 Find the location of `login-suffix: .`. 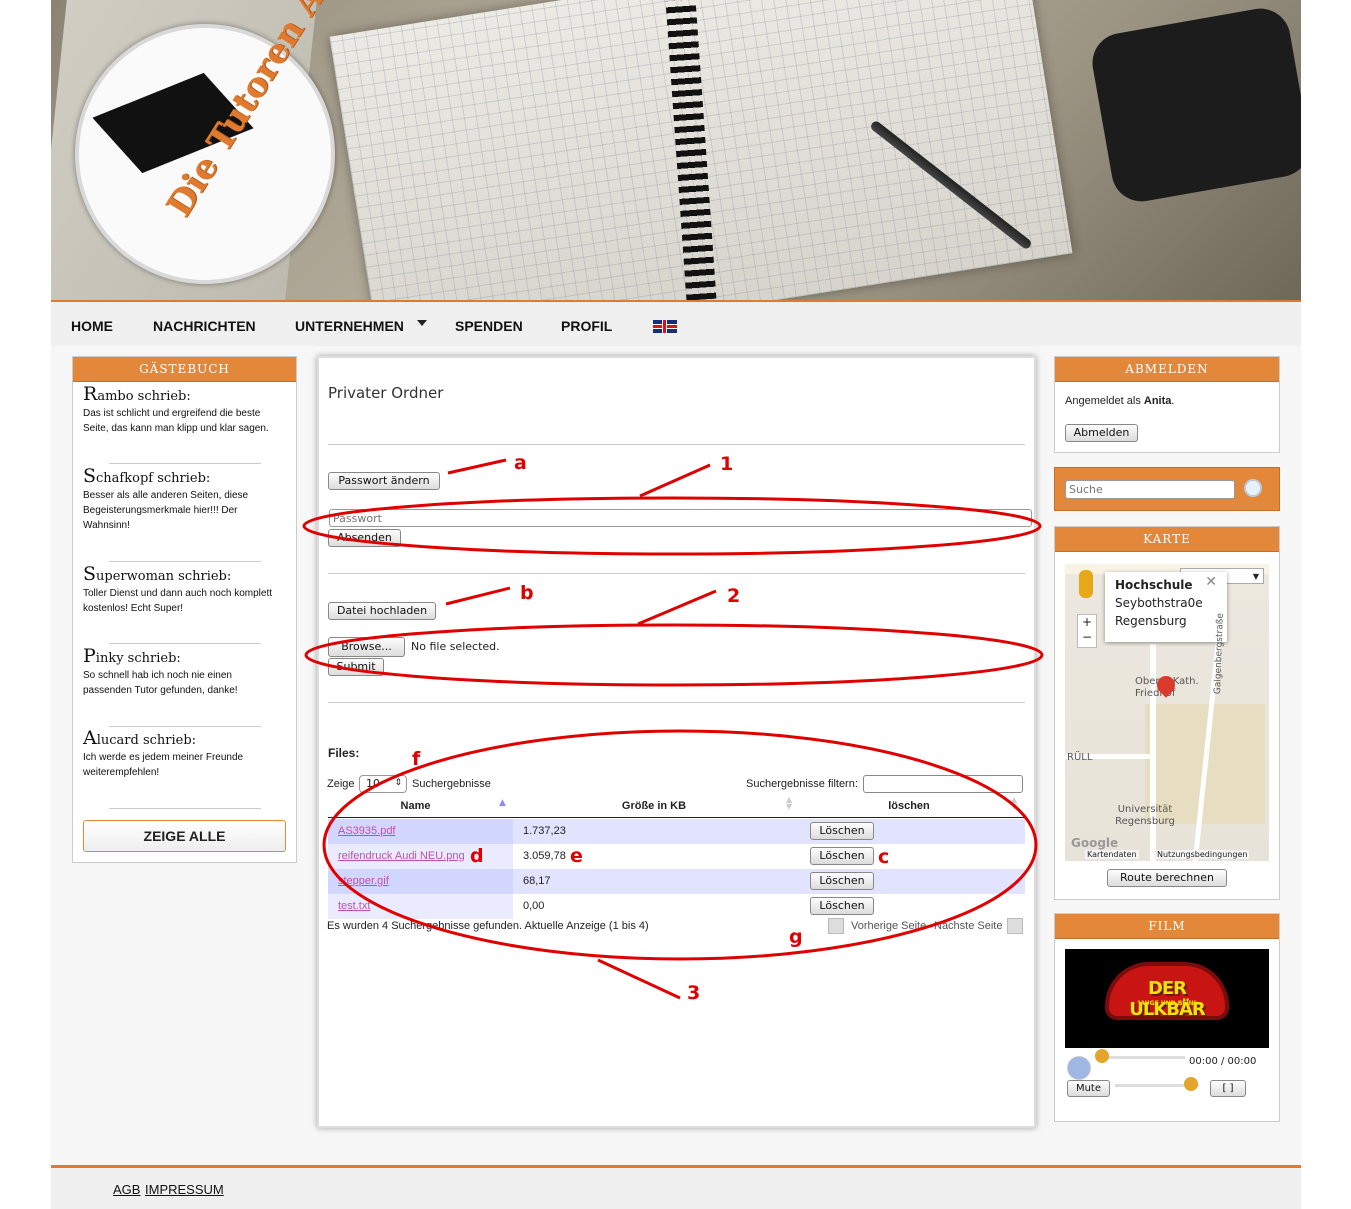

login-suffix: . is located at coordinates (1173, 401).